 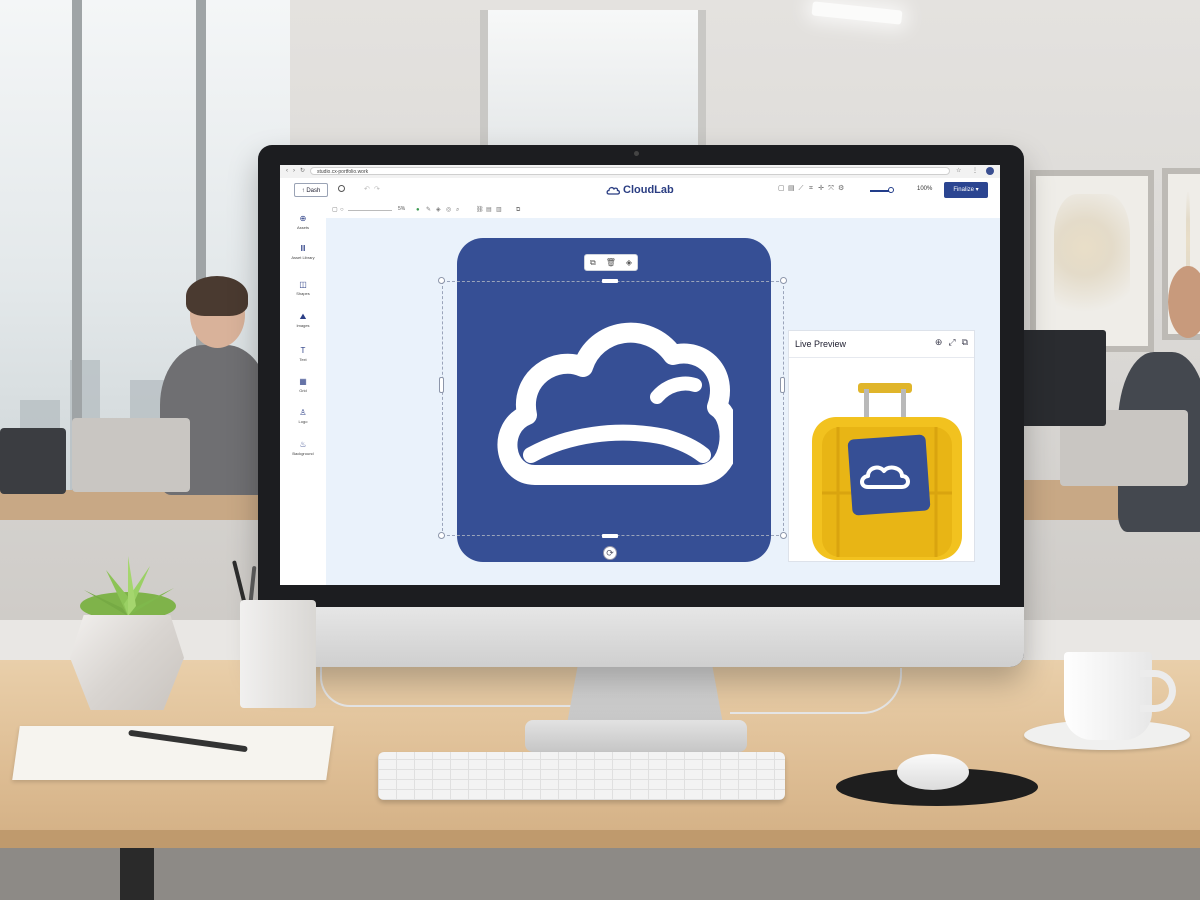 I want to click on text-icon: T, so click(x=303, y=350).